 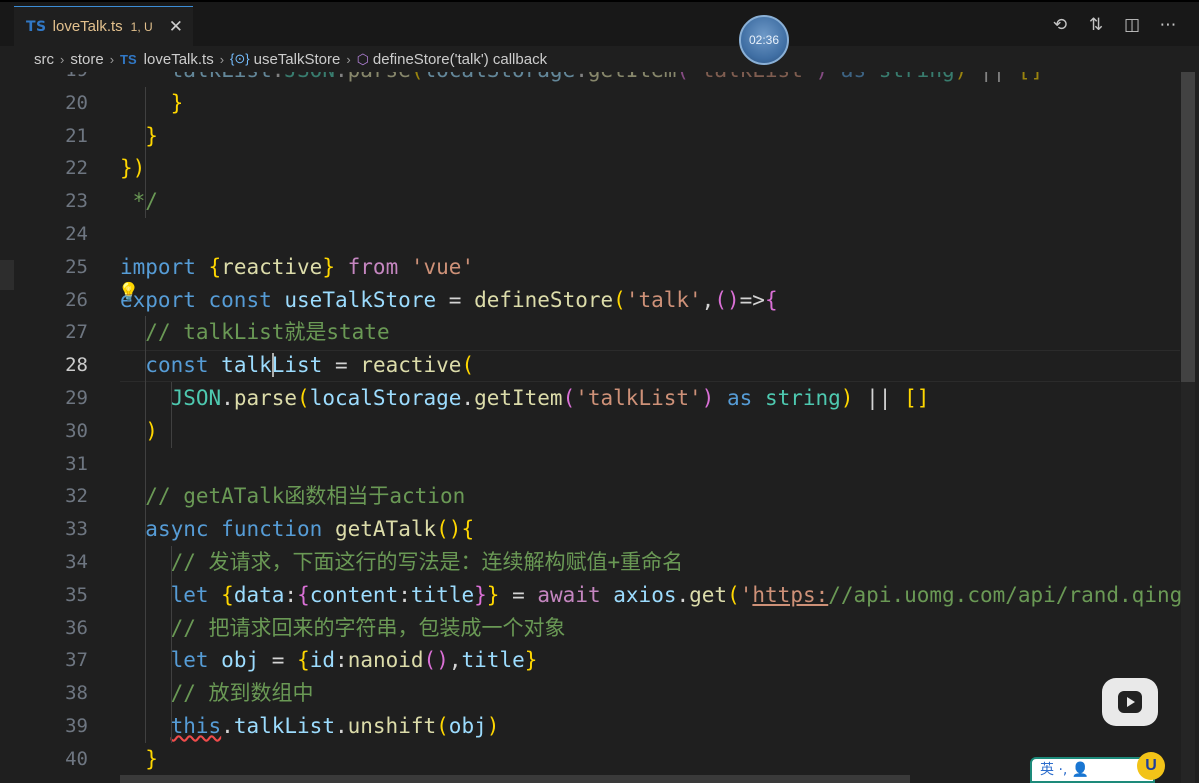 I want to click on code-line: // 发请求，下面这行的写法是：连续解构赋值+重命名, so click(x=402, y=562).